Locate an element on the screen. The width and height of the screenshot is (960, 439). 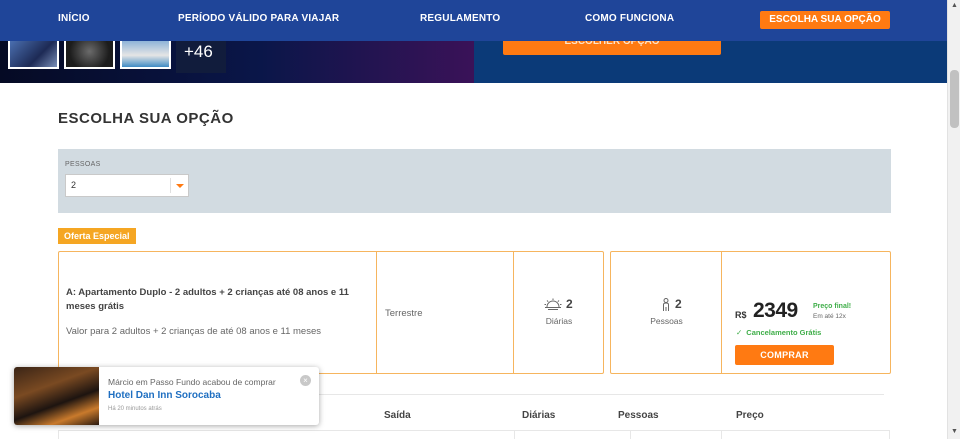
column-header-price: Preço is located at coordinates (750, 415).